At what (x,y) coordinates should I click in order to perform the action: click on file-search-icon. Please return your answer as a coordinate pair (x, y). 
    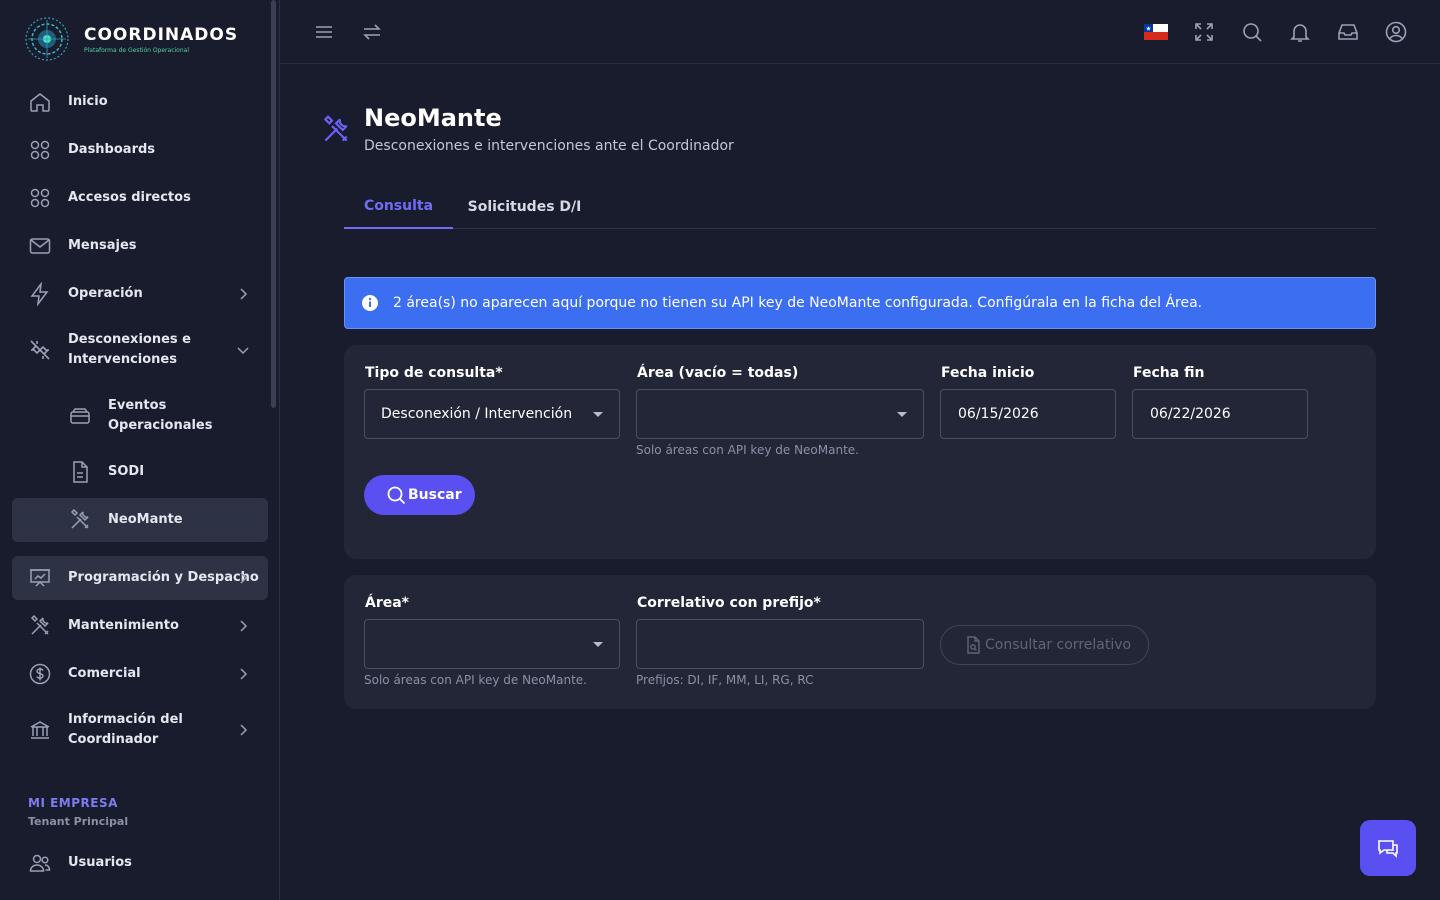
    Looking at the image, I should click on (973, 645).